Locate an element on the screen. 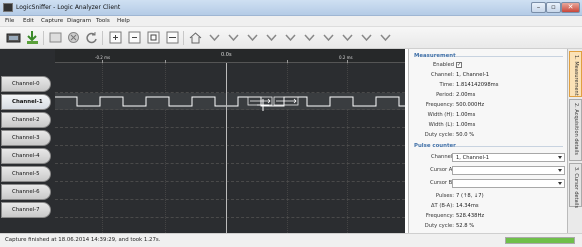 The image size is (582, 247). goto-cursor-3-icon is located at coordinates (252, 37).